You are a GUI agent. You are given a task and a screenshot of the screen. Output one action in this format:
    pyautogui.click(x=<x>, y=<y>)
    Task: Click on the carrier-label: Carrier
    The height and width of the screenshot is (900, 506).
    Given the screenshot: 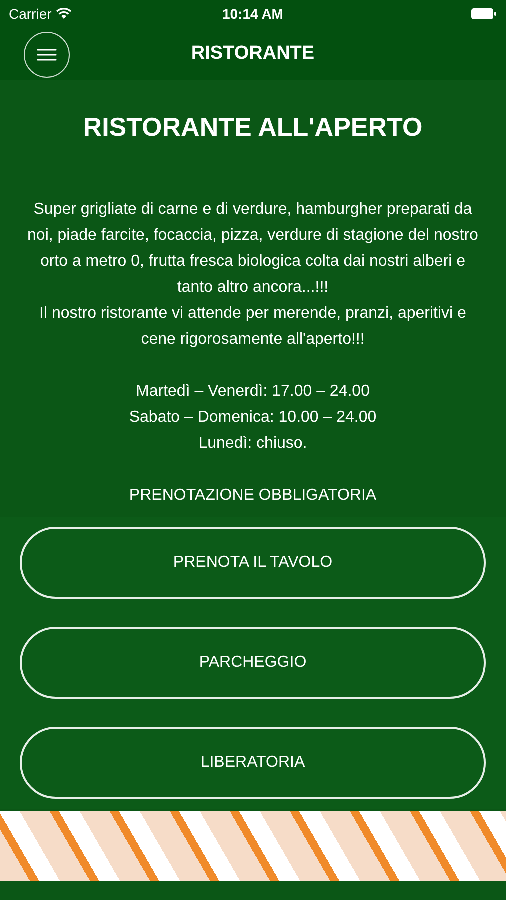 What is the action you would take?
    pyautogui.click(x=30, y=14)
    